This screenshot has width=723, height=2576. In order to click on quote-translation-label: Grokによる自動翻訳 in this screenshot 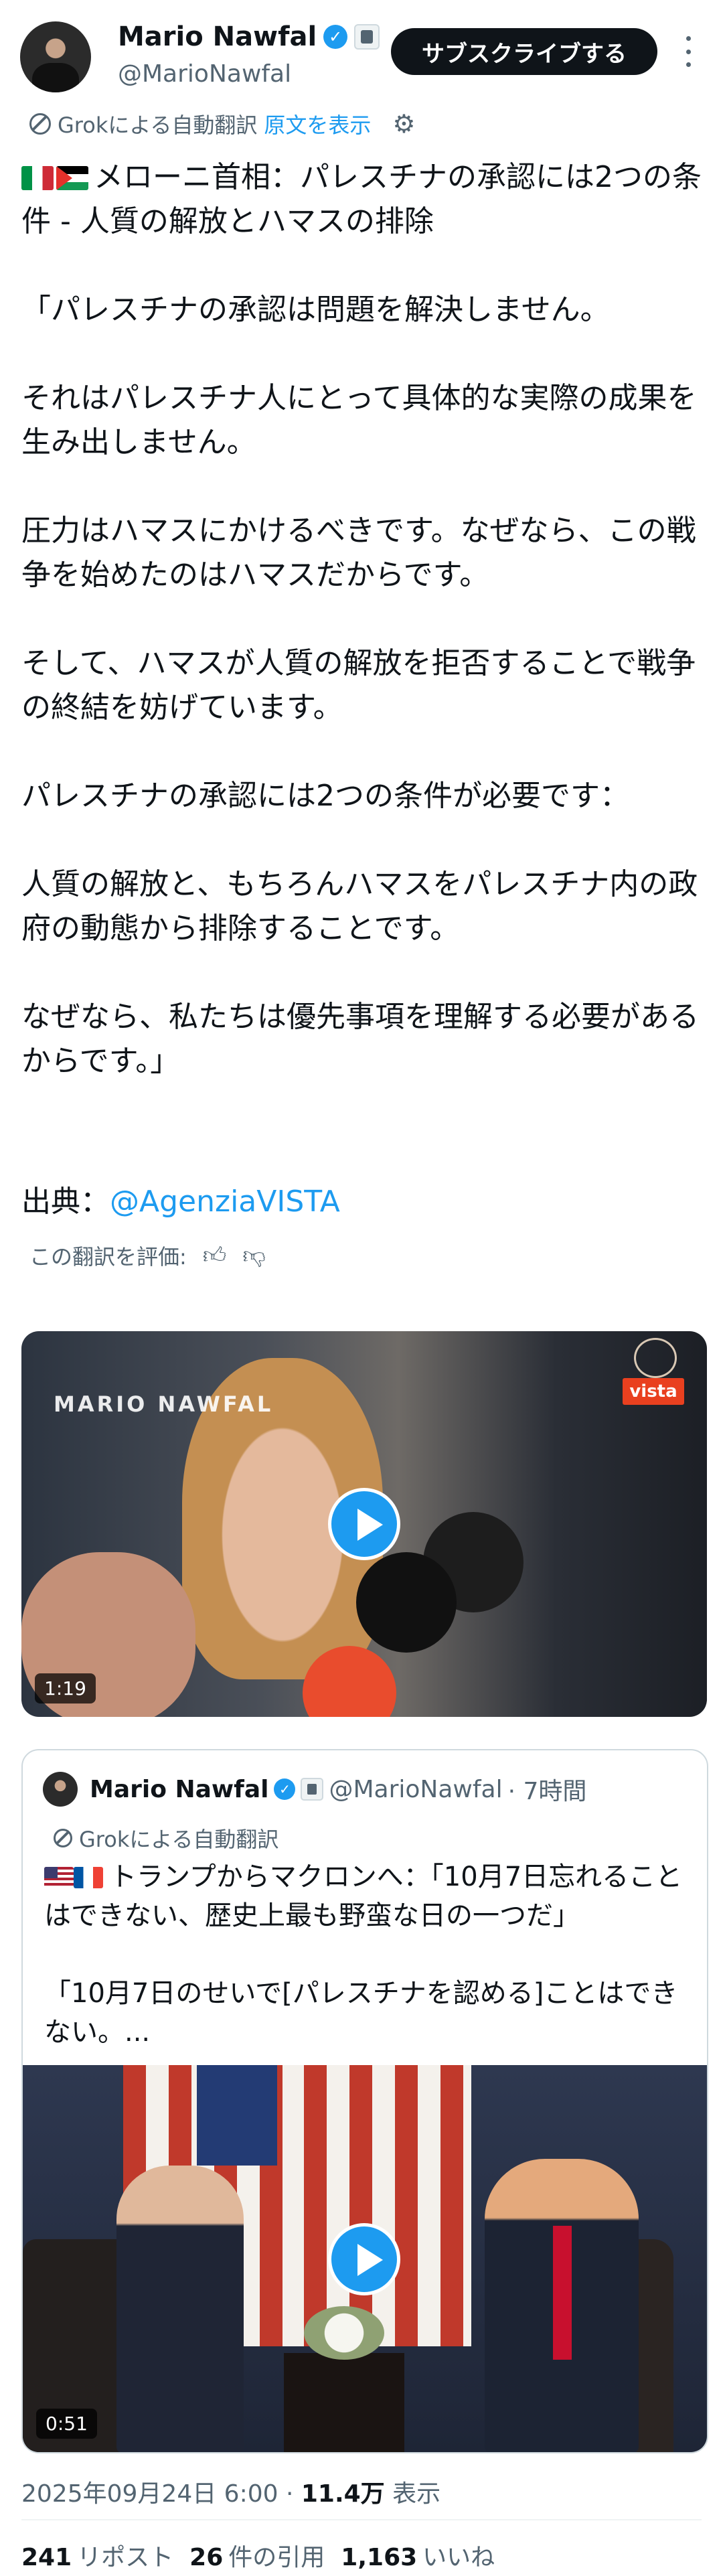, I will do `click(179, 1839)`.